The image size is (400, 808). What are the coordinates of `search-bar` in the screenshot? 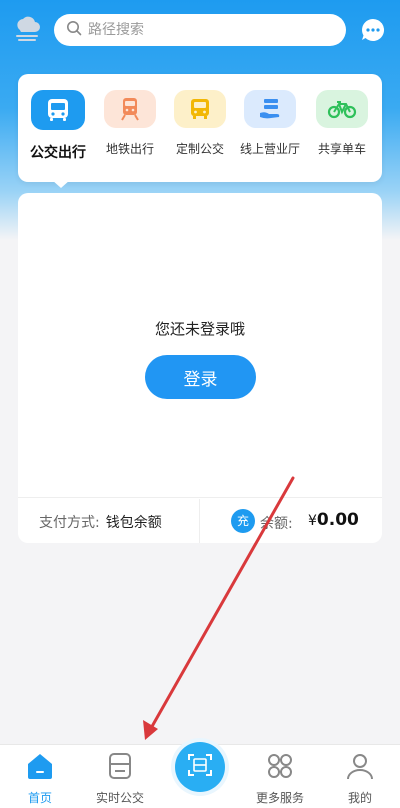 It's located at (200, 30).